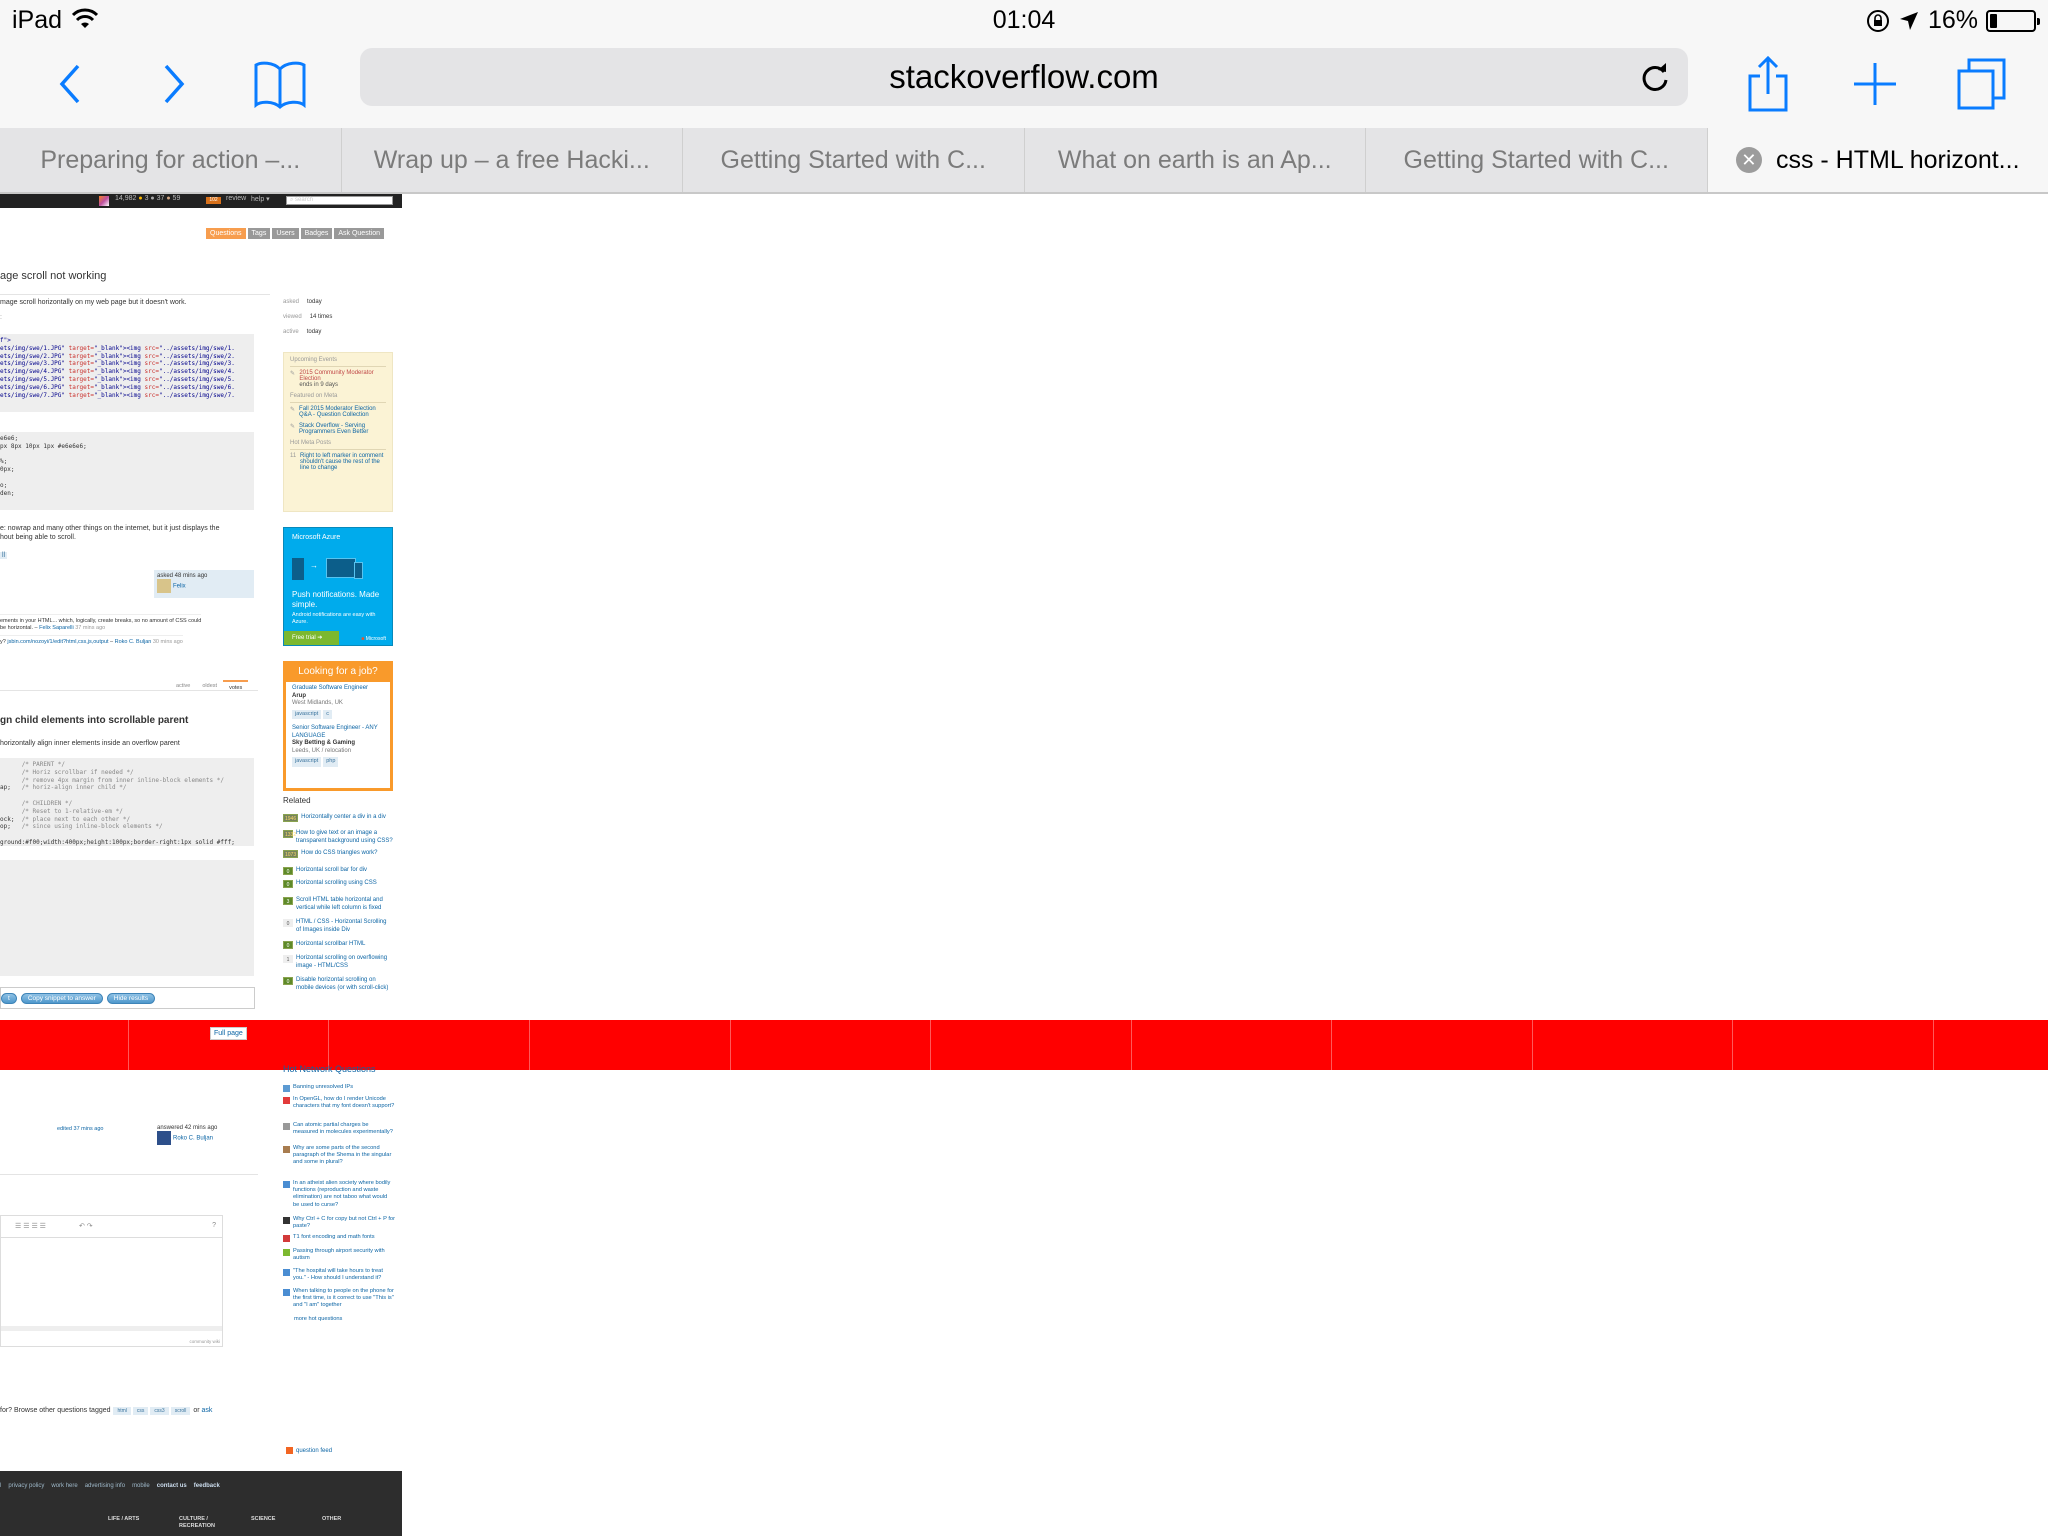 The width and height of the screenshot is (2048, 1536). What do you see at coordinates (111, 1328) in the screenshot?
I see `editor-resize-handle` at bounding box center [111, 1328].